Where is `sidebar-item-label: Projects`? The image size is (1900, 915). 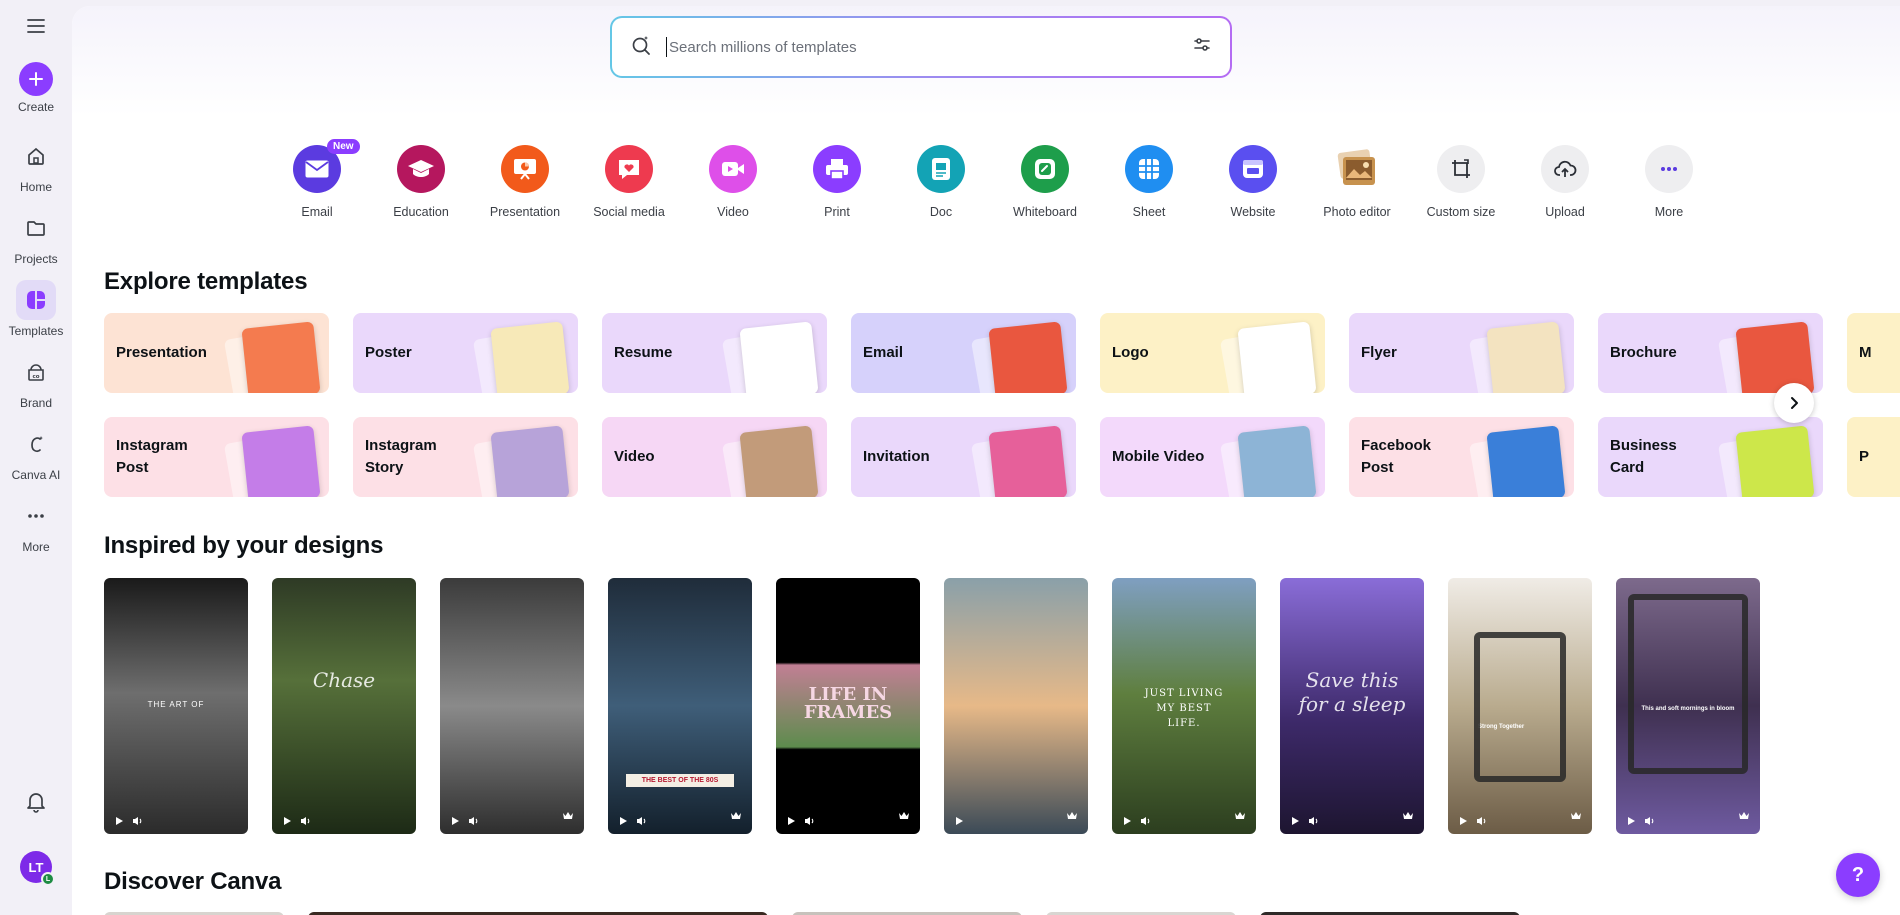 sidebar-item-label: Projects is located at coordinates (36, 259).